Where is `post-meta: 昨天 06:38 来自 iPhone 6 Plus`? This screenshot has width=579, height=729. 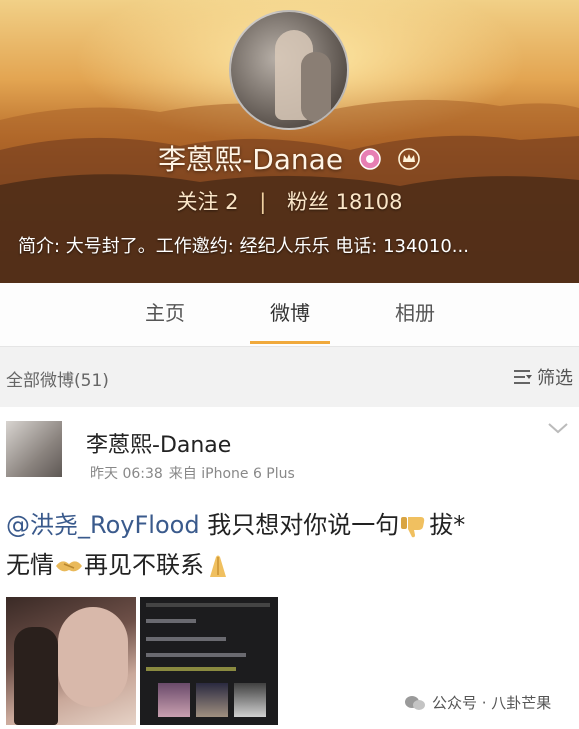
post-meta: 昨天 06:38 来自 iPhone 6 Plus is located at coordinates (192, 473).